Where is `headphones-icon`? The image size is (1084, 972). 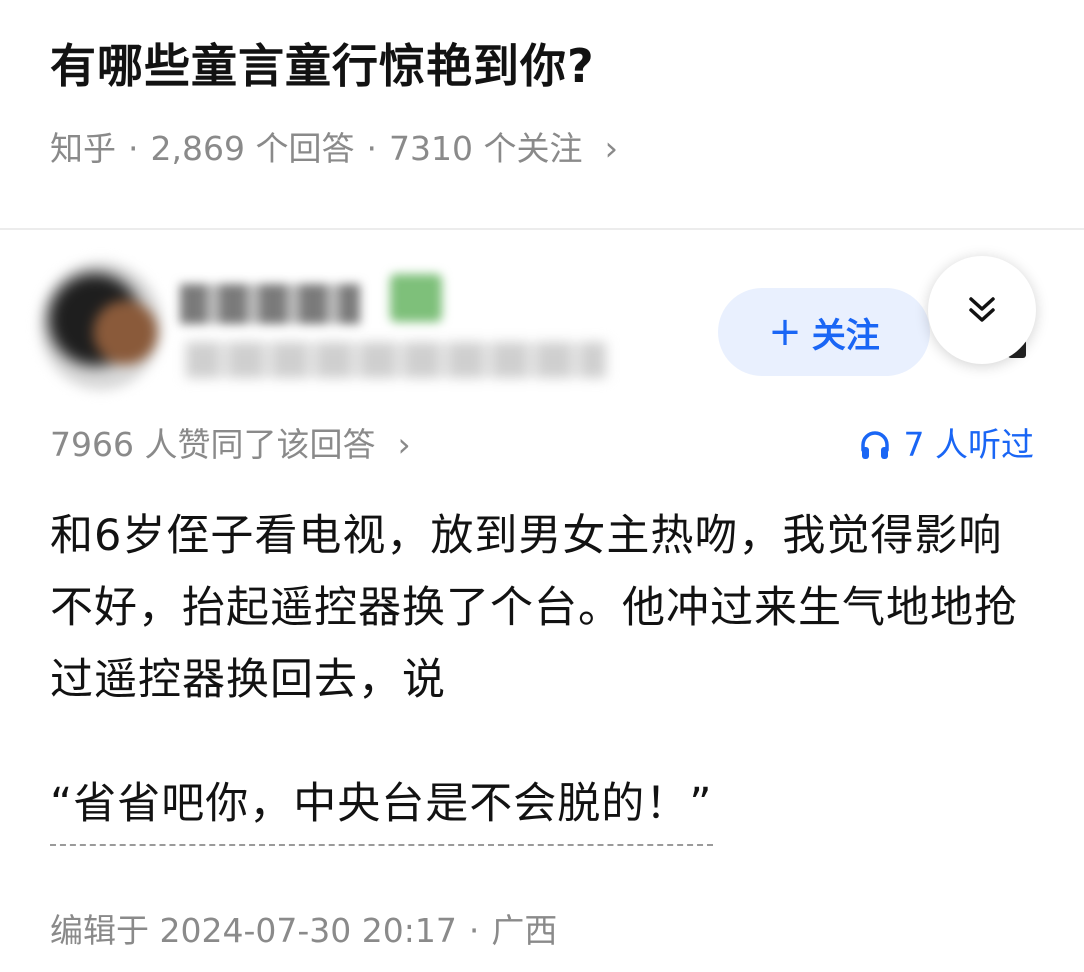 headphones-icon is located at coordinates (874, 445).